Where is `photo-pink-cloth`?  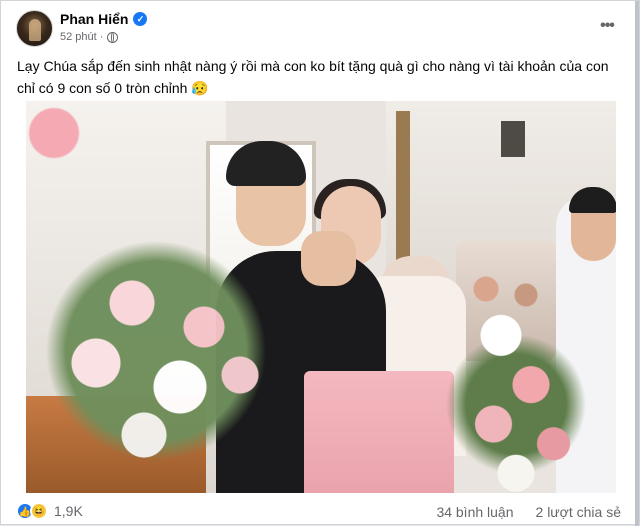 photo-pink-cloth is located at coordinates (379, 432).